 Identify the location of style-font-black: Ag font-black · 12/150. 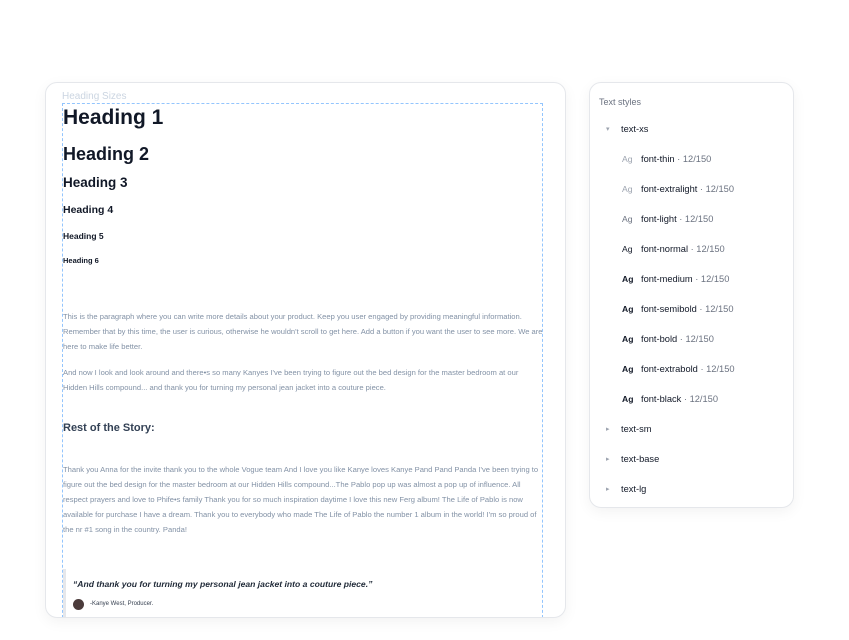
(692, 401).